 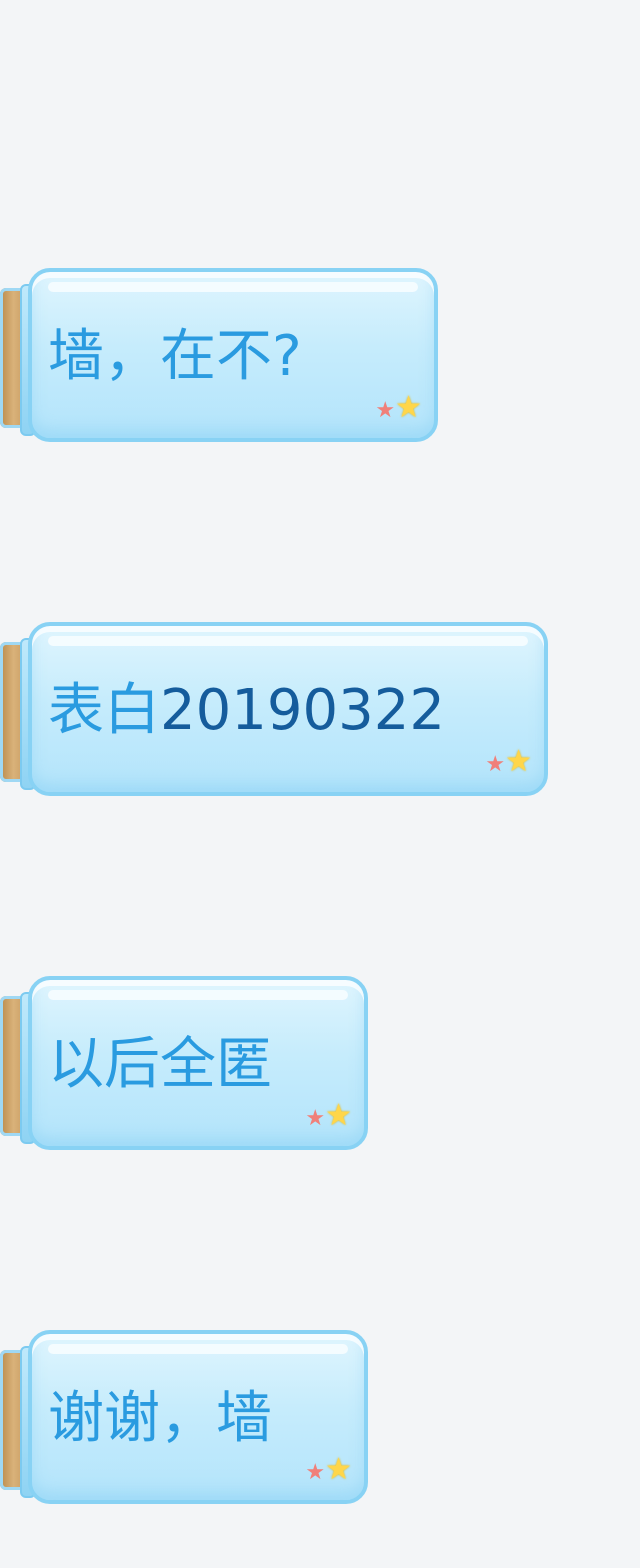 What do you see at coordinates (104, 710) in the screenshot?
I see `message-text-part: 表白` at bounding box center [104, 710].